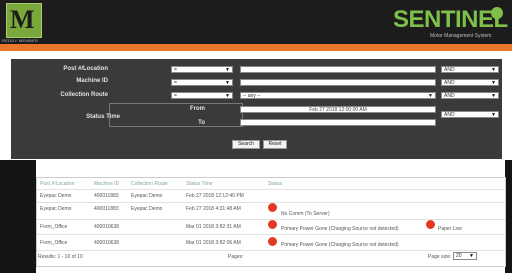  What do you see at coordinates (275, 184) in the screenshot?
I see `column-header-status: Status` at bounding box center [275, 184].